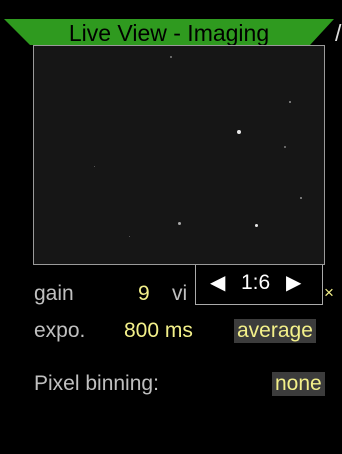 The width and height of the screenshot is (342, 454). What do you see at coordinates (158, 331) in the screenshot?
I see `exposure-value: 800 ms` at bounding box center [158, 331].